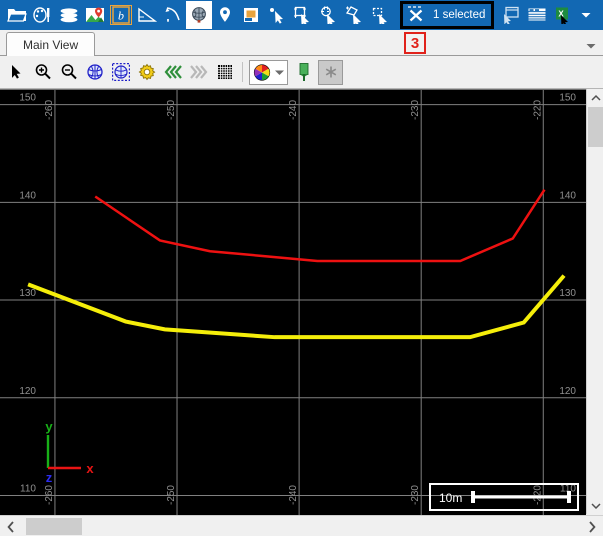 Image resolution: width=603 pixels, height=536 pixels. I want to click on table-report-icon, so click(537, 15).